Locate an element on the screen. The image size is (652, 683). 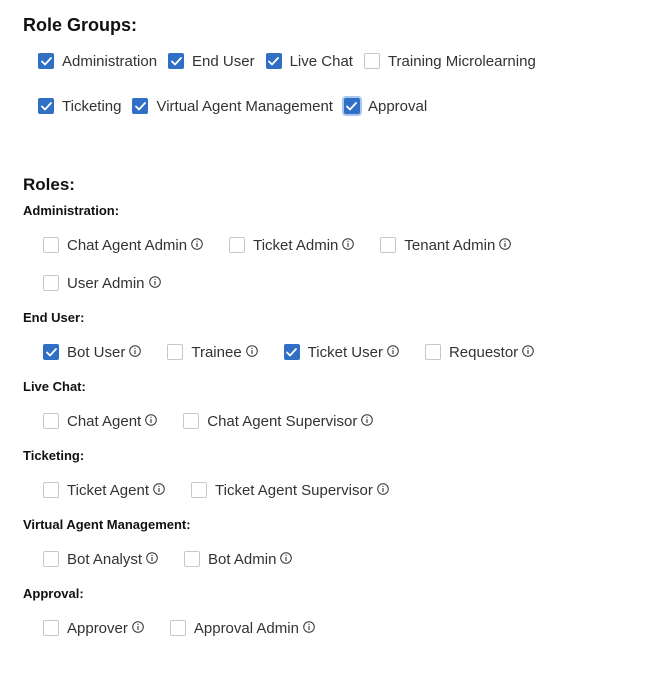
roles-row: Chat Agent Chat Agent Supervisor is located at coordinates (332, 421).